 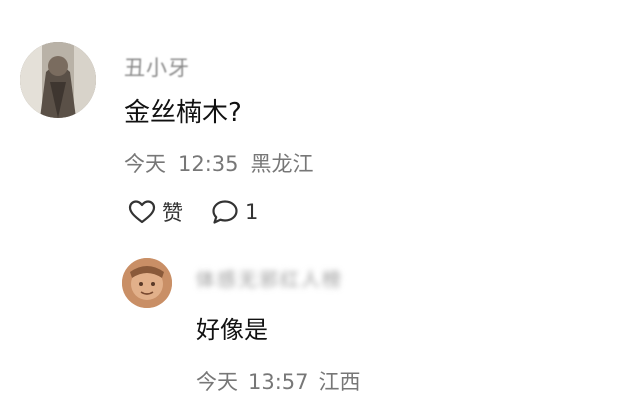 What do you see at coordinates (142, 212) in the screenshot?
I see `heart-outline-icon` at bounding box center [142, 212].